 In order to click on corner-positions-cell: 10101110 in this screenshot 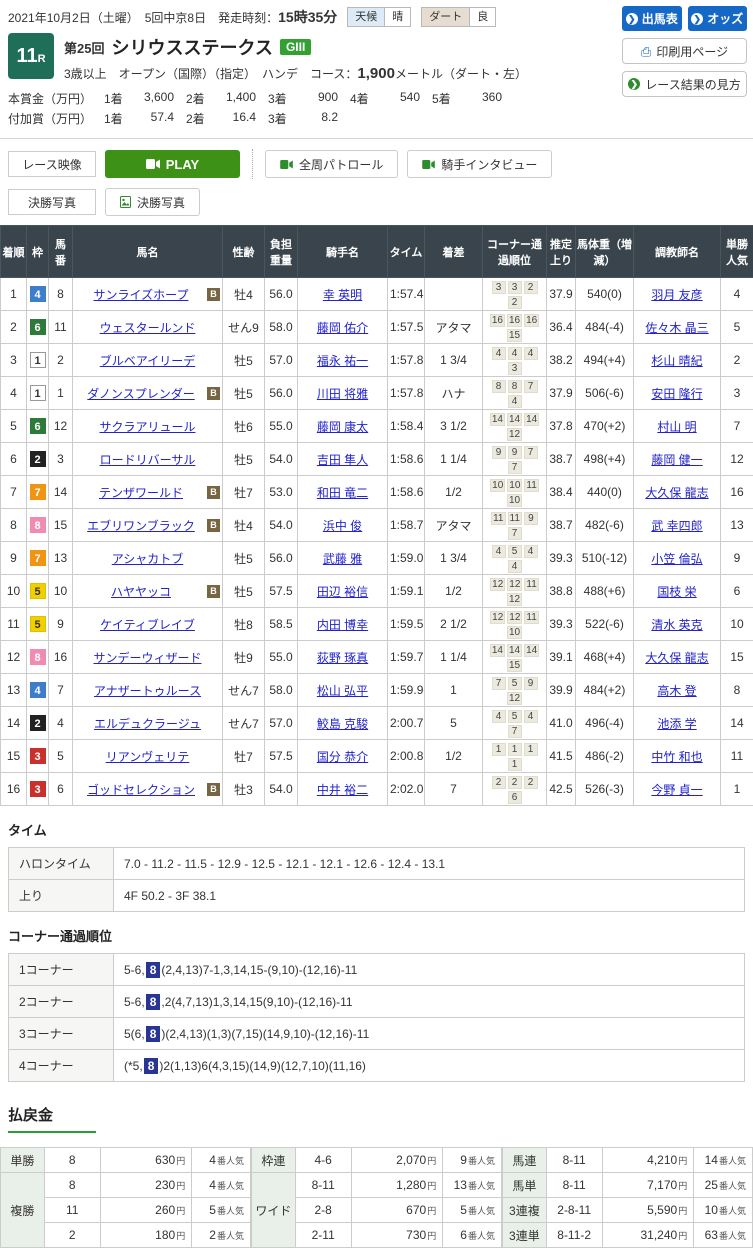, I will do `click(515, 492)`.